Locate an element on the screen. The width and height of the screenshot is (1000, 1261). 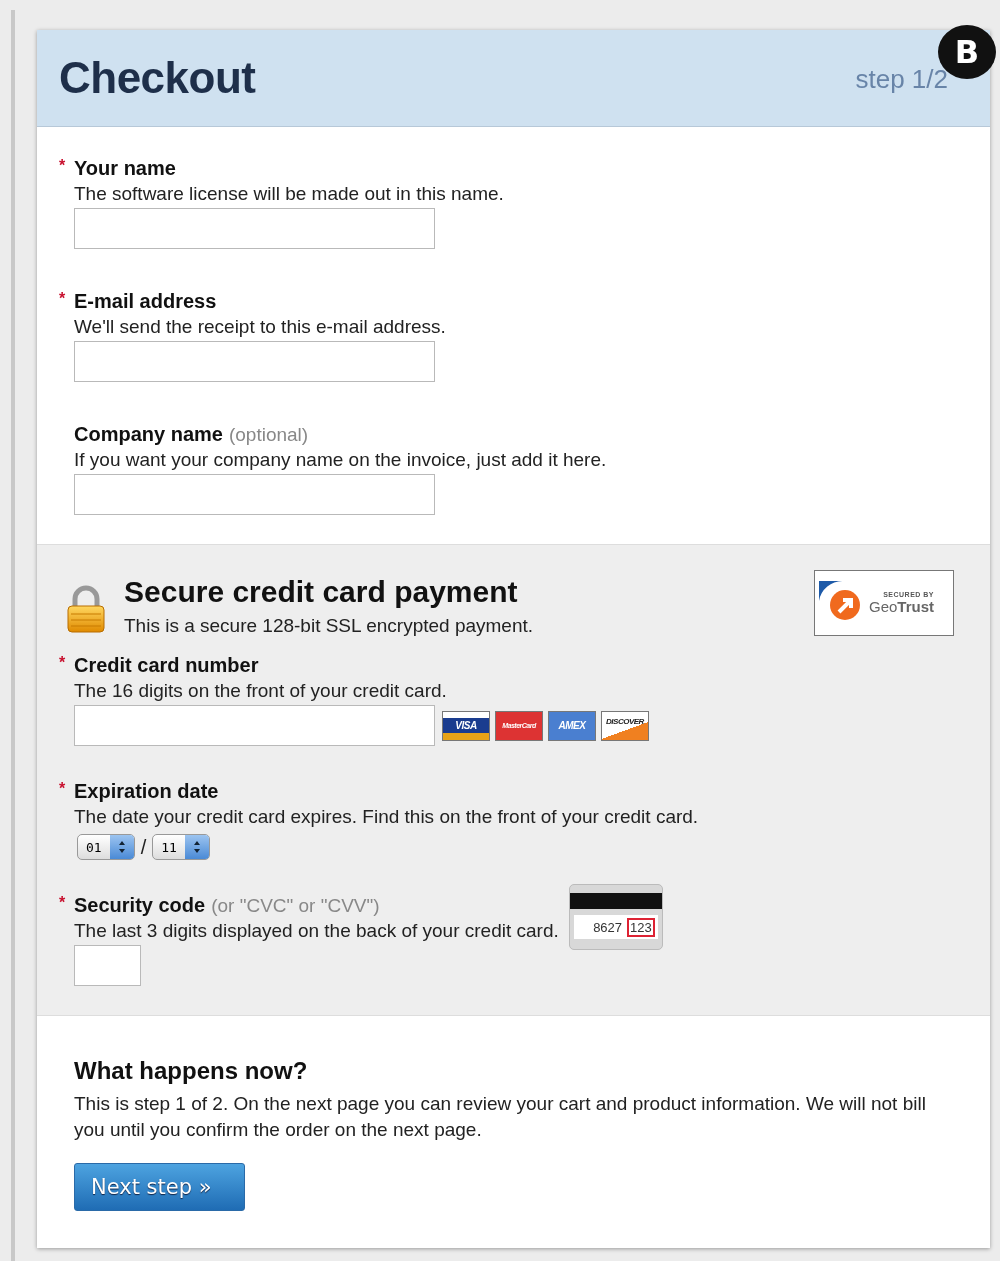
field-label: Credit card number is located at coordinates (166, 665).